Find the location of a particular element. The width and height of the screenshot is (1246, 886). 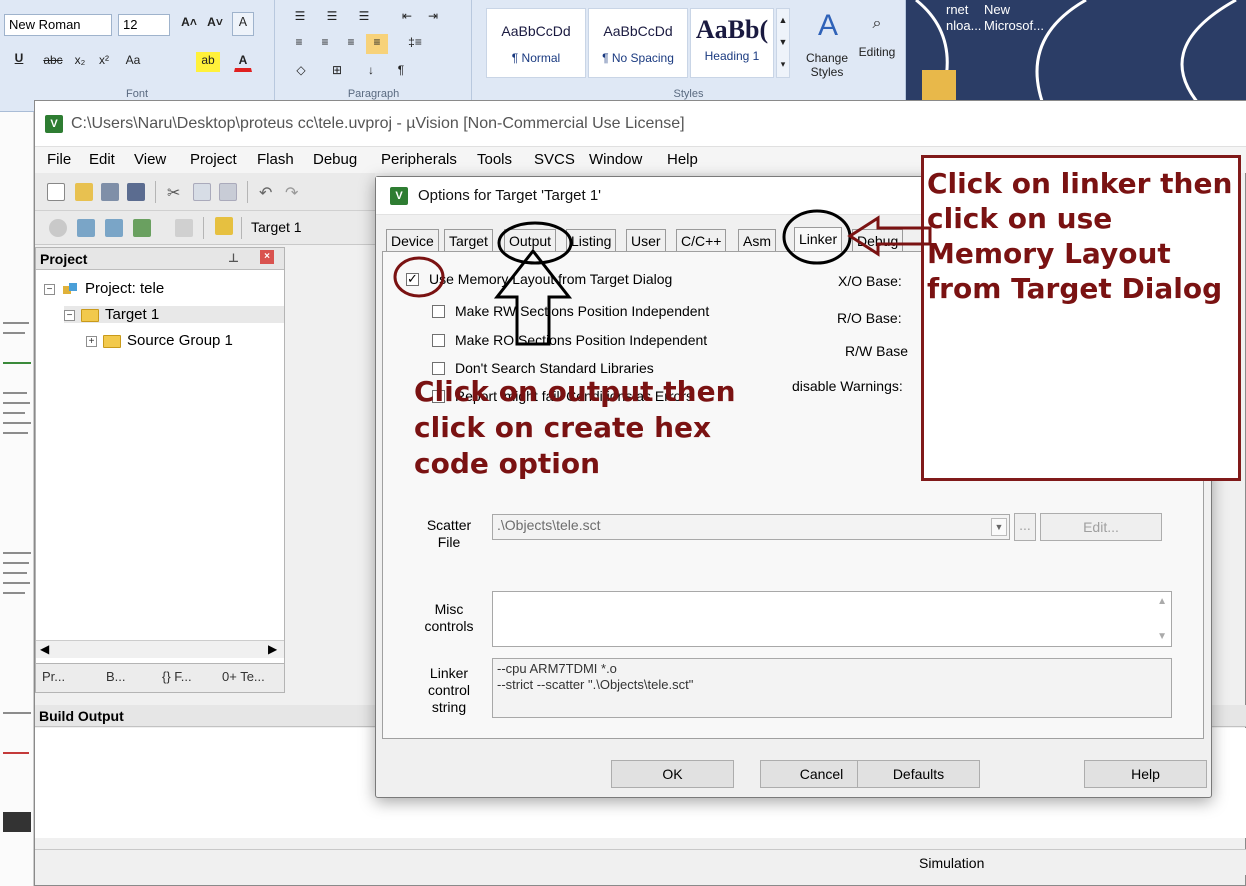

scatter-file-input: .\Objects\tele.sct ▼ is located at coordinates (751, 527).